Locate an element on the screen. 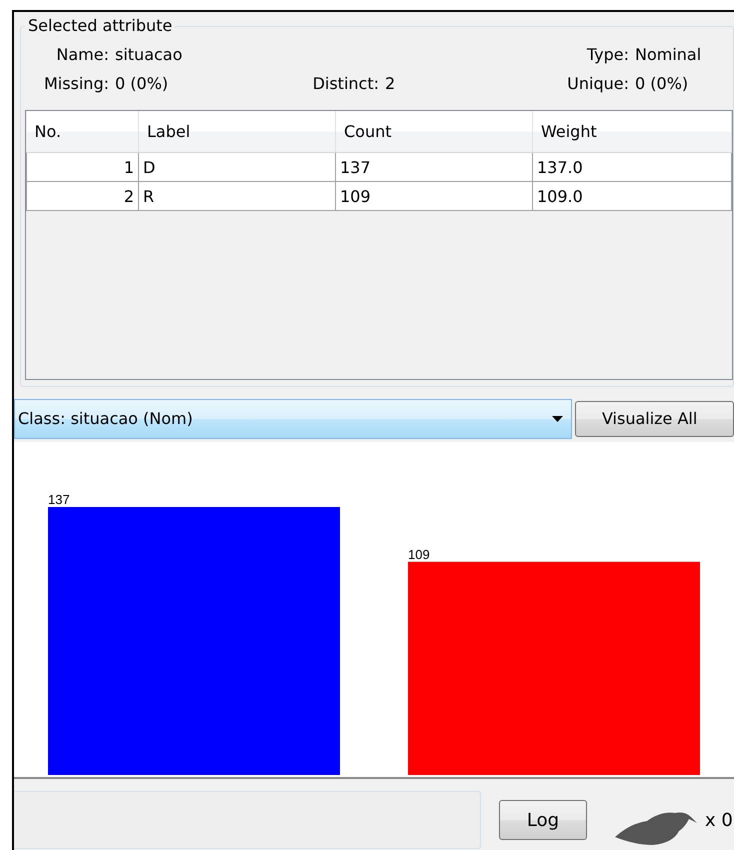 The height and width of the screenshot is (850, 734). task-count: x 0 is located at coordinates (719, 820).